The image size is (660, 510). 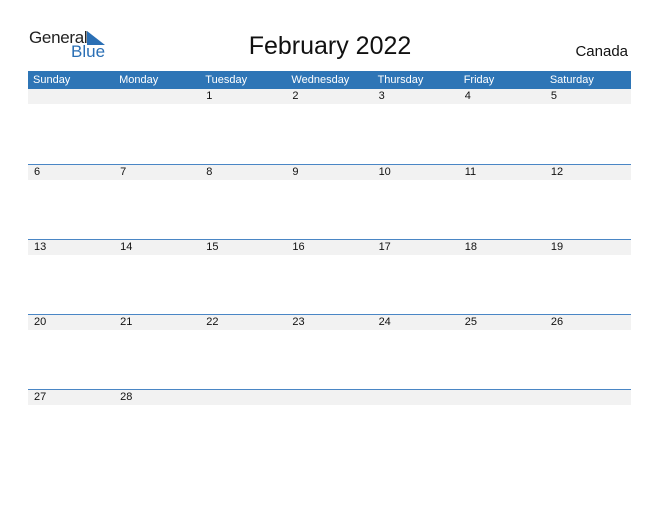 I want to click on day-cell: 22, so click(x=212, y=322).